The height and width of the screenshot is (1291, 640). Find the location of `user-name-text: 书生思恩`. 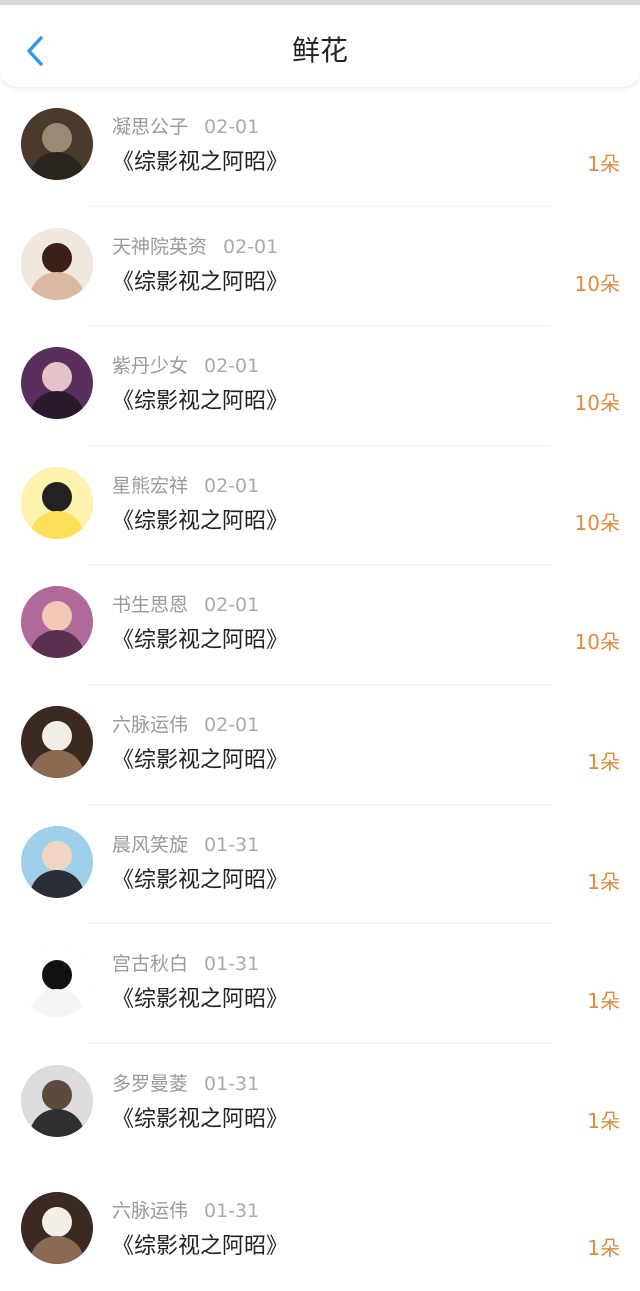

user-name-text: 书生思恩 is located at coordinates (150, 605).